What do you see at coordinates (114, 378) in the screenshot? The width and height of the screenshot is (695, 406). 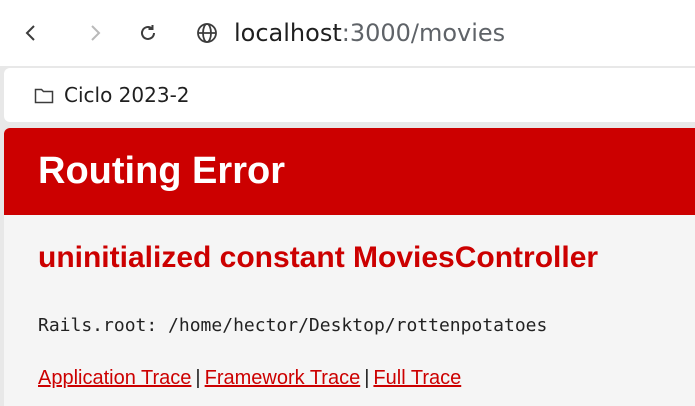 I see `application-trace-link: Application Trace` at bounding box center [114, 378].